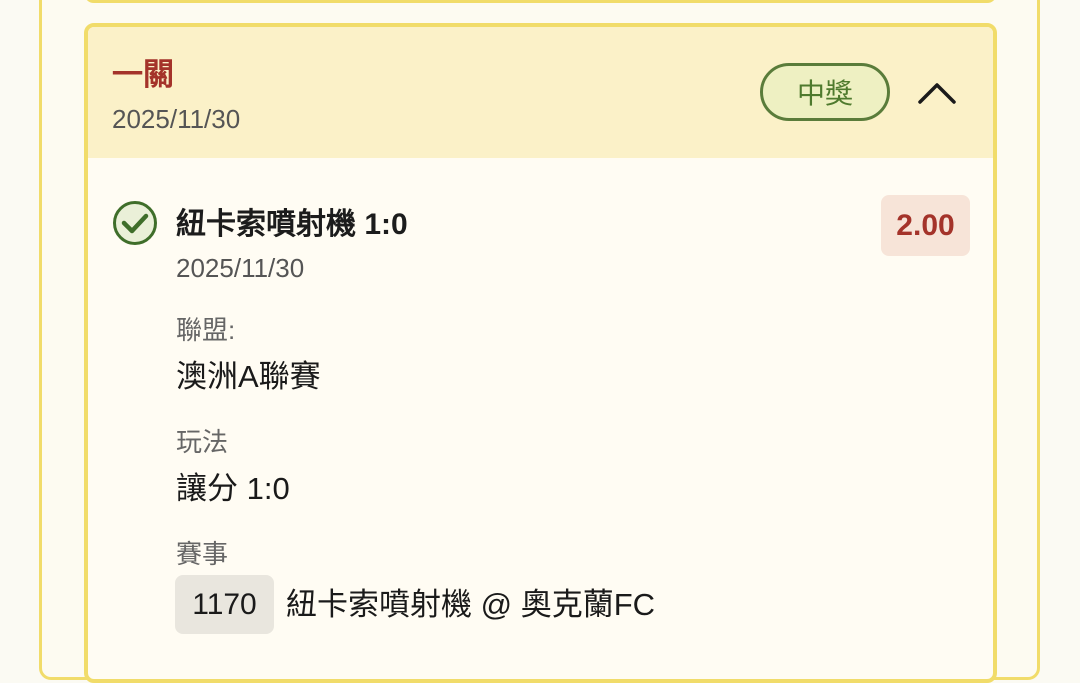 The image size is (1080, 683). What do you see at coordinates (540, 1) in the screenshot?
I see `previous-bet-card` at bounding box center [540, 1].